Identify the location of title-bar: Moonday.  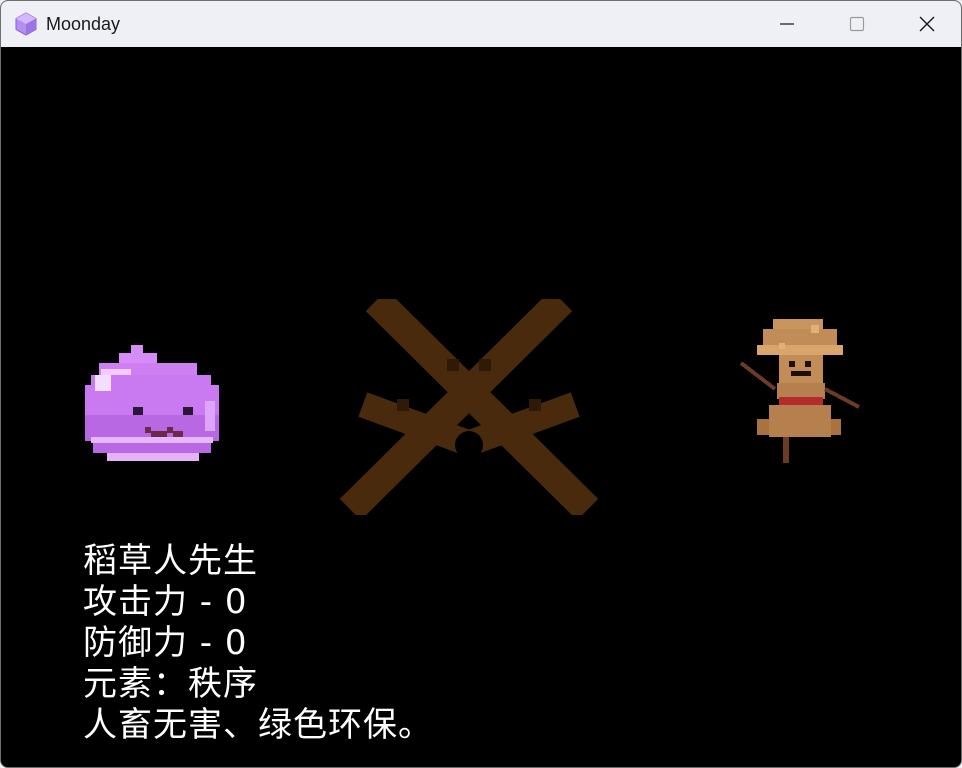
(481, 24).